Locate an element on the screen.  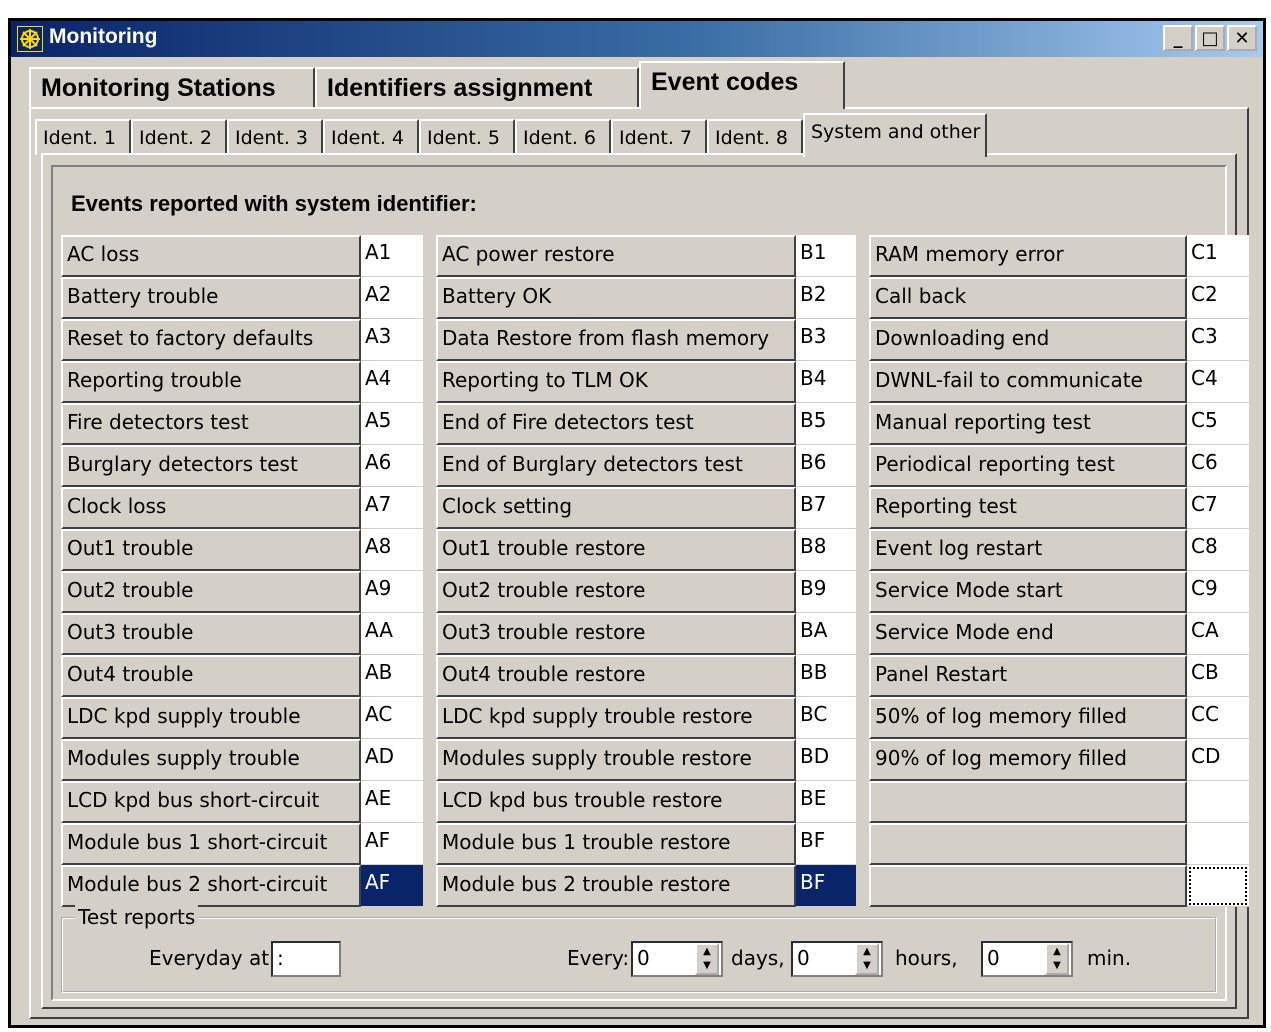
event-code-cell: A8 is located at coordinates (392, 550).